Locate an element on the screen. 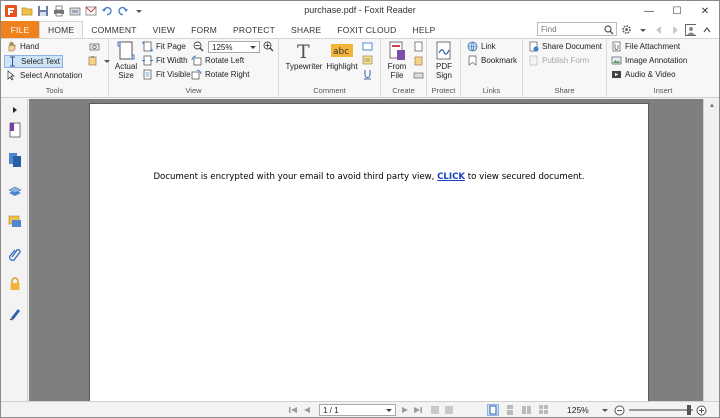 The height and width of the screenshot is (418, 720). next-view-button is located at coordinates (449, 410).